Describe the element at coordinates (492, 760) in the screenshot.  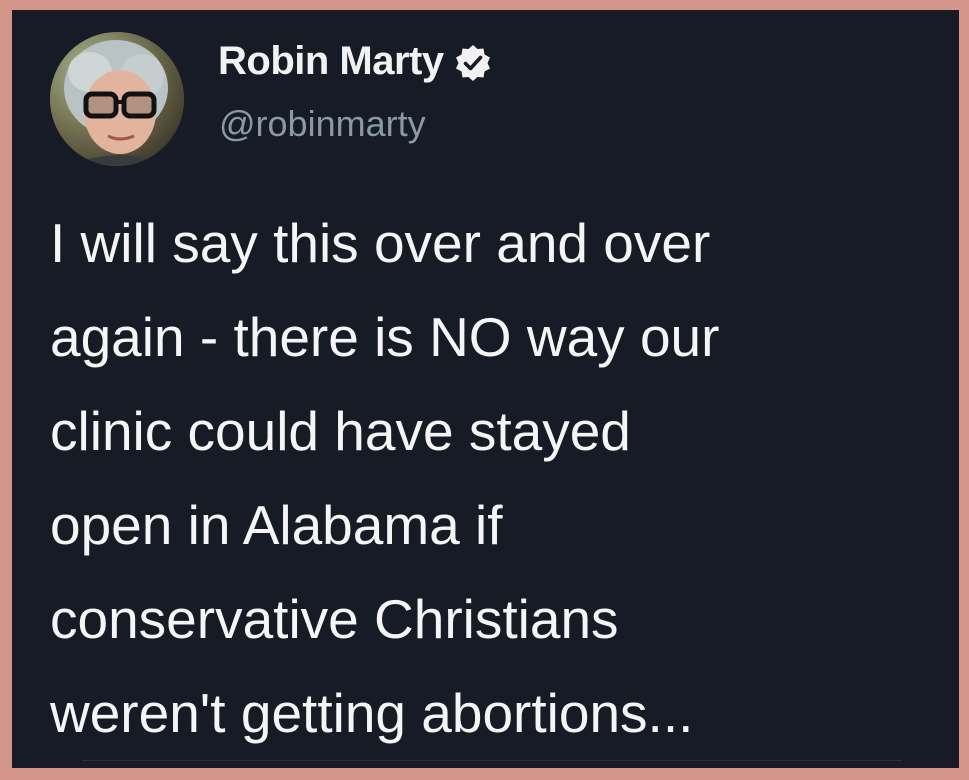
I see `divider` at that location.